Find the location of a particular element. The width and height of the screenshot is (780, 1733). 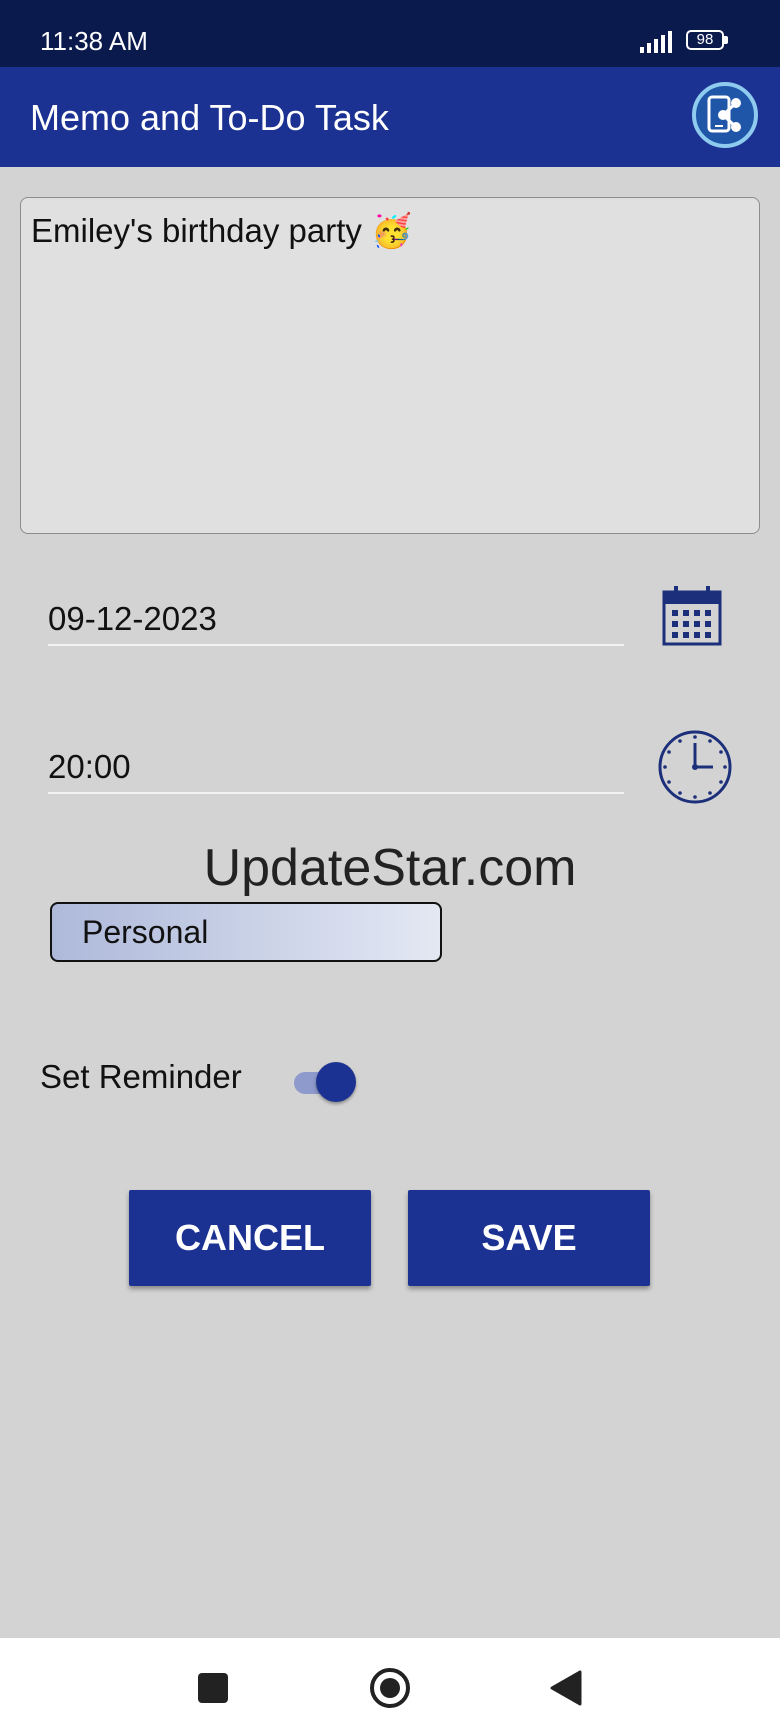

share-button is located at coordinates (725, 115).